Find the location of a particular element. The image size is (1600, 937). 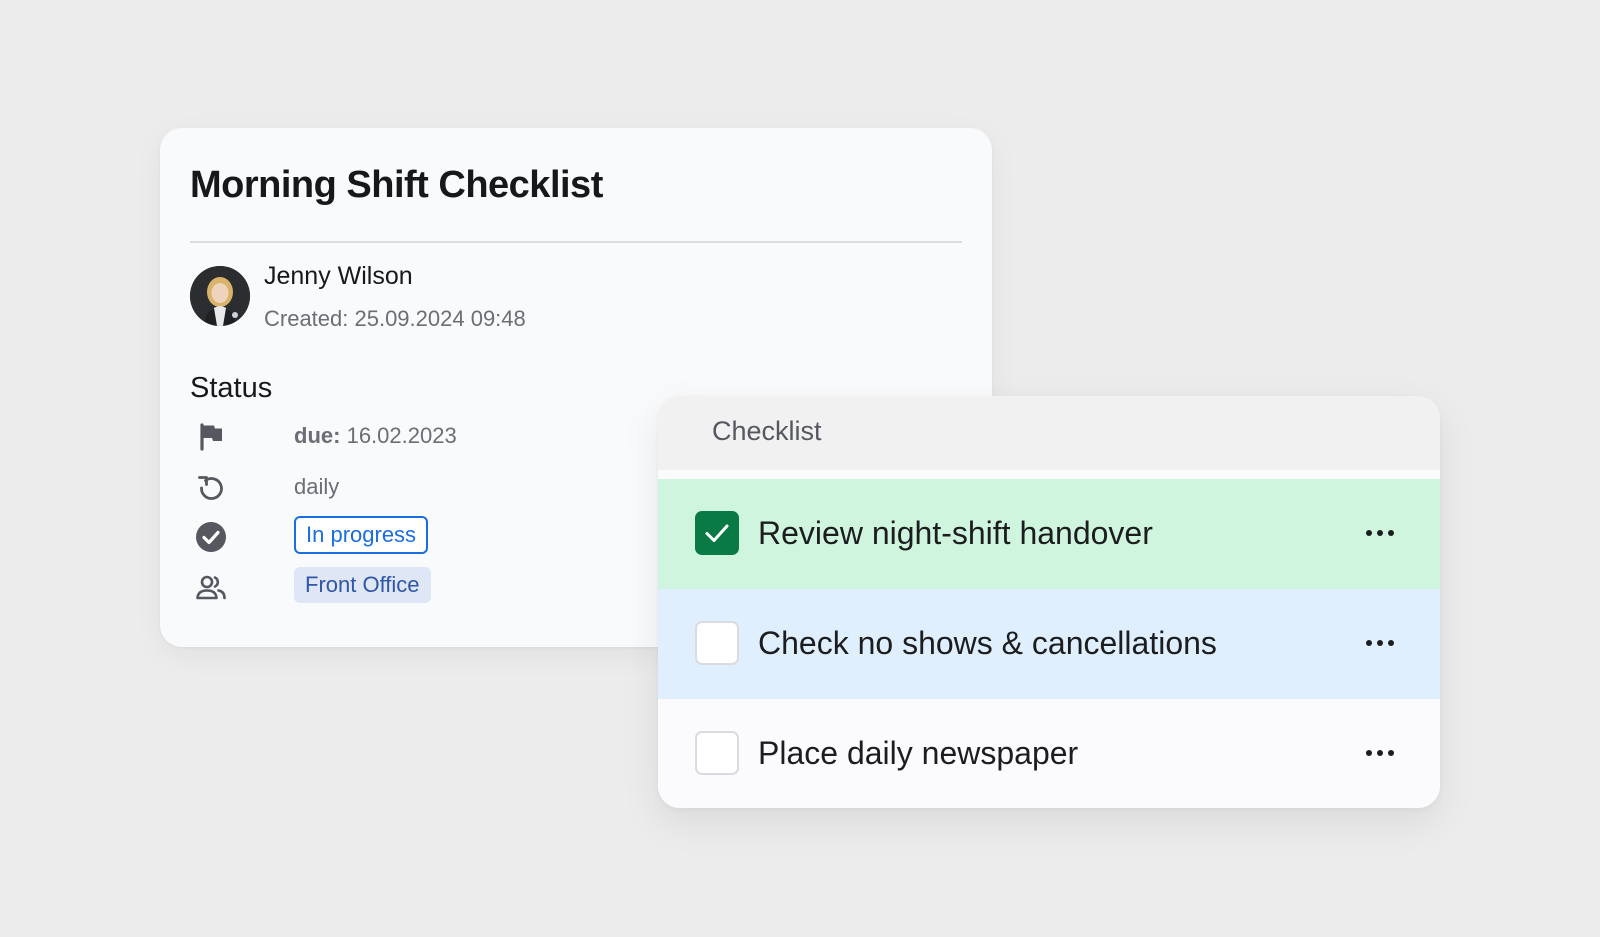

author-name: Jenny Wilson is located at coordinates (338, 276).